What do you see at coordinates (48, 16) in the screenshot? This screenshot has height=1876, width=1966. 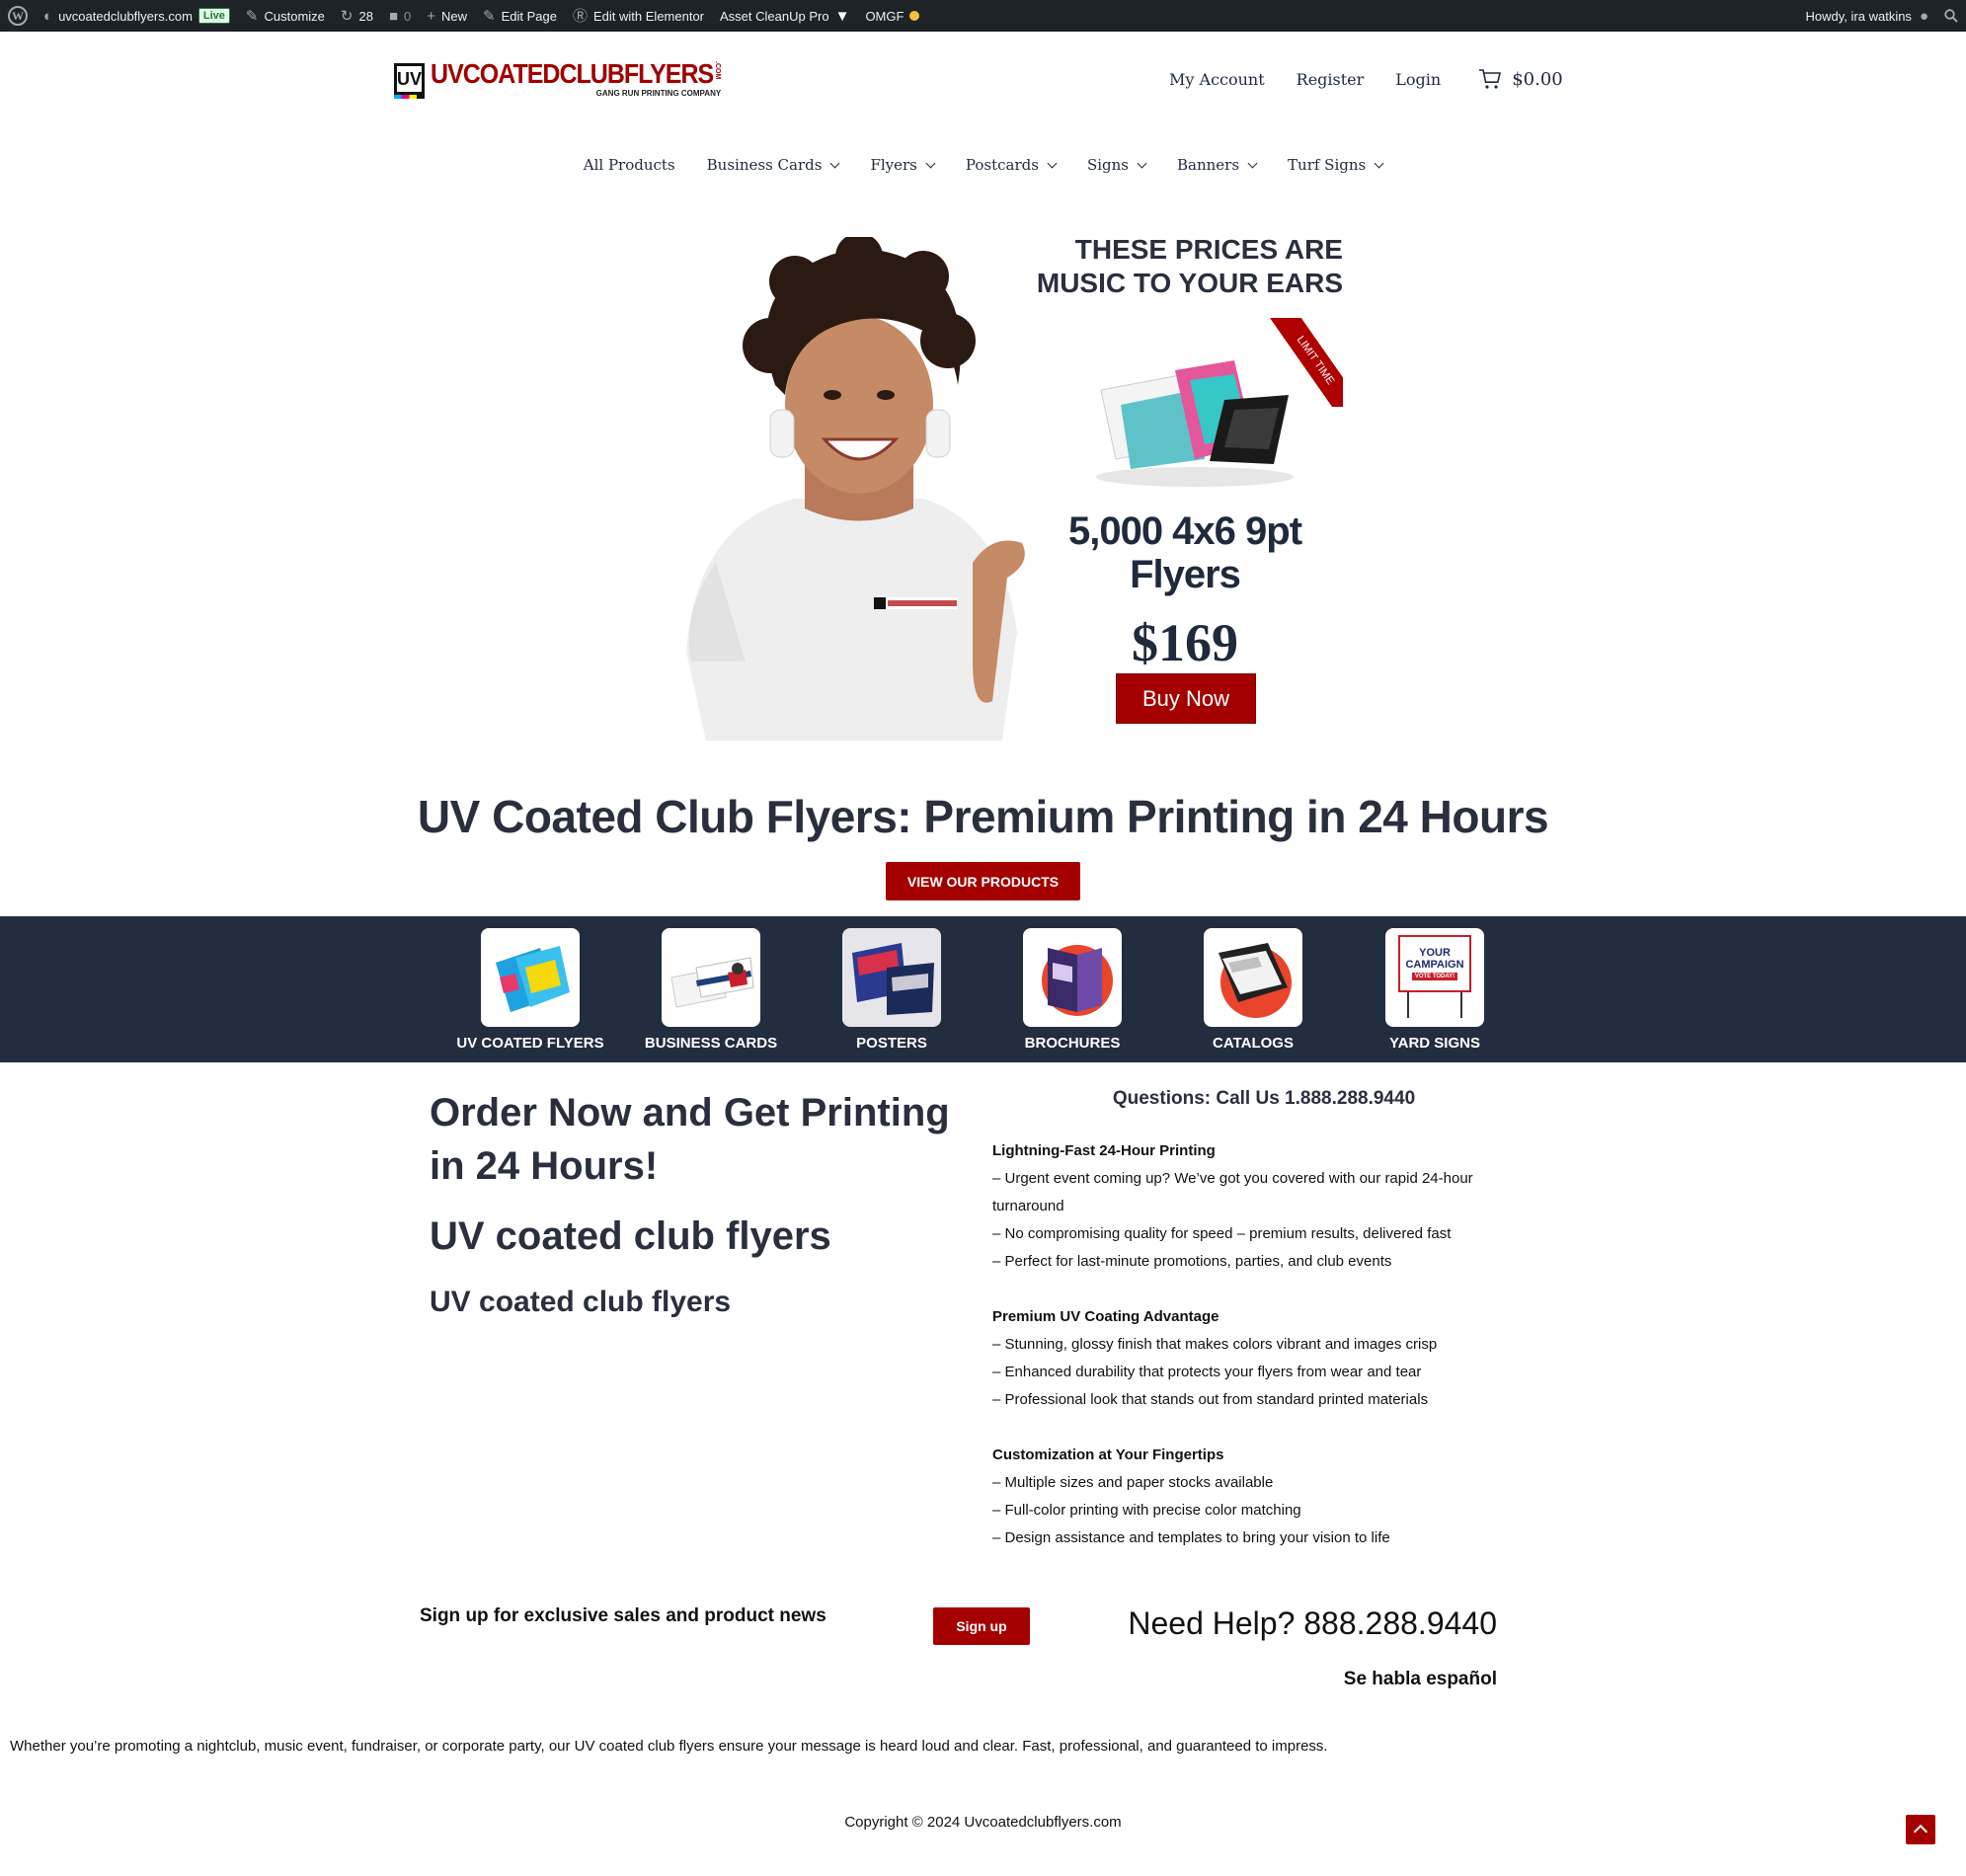 I see `dashboard-icon: ◐` at bounding box center [48, 16].